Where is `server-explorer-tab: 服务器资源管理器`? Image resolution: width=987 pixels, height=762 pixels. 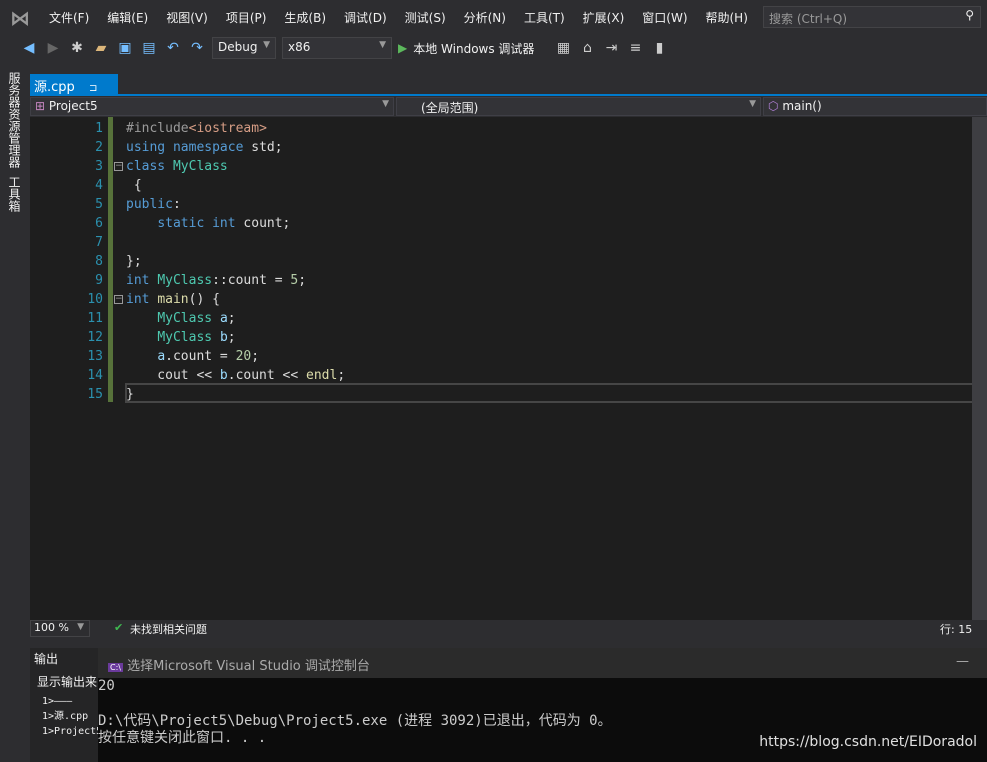
server-explorer-tab: 服务器资源管理器 is located at coordinates (14, 120).